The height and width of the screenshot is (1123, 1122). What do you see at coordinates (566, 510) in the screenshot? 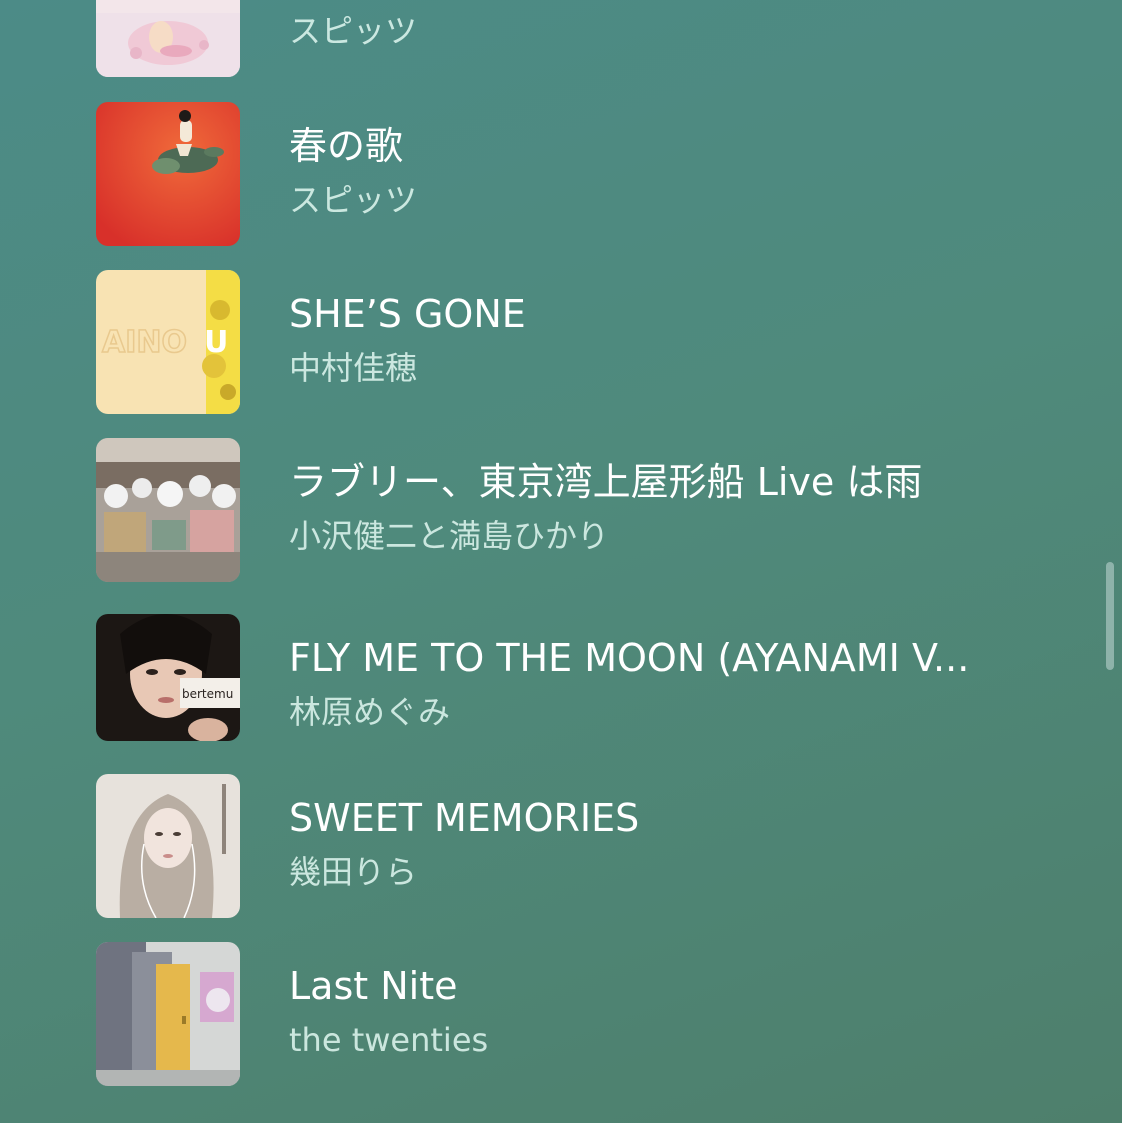
I see `track-row: ラブリー、東京湾上屋形船 Live は雨 小沢健二と満島ひかり` at bounding box center [566, 510].